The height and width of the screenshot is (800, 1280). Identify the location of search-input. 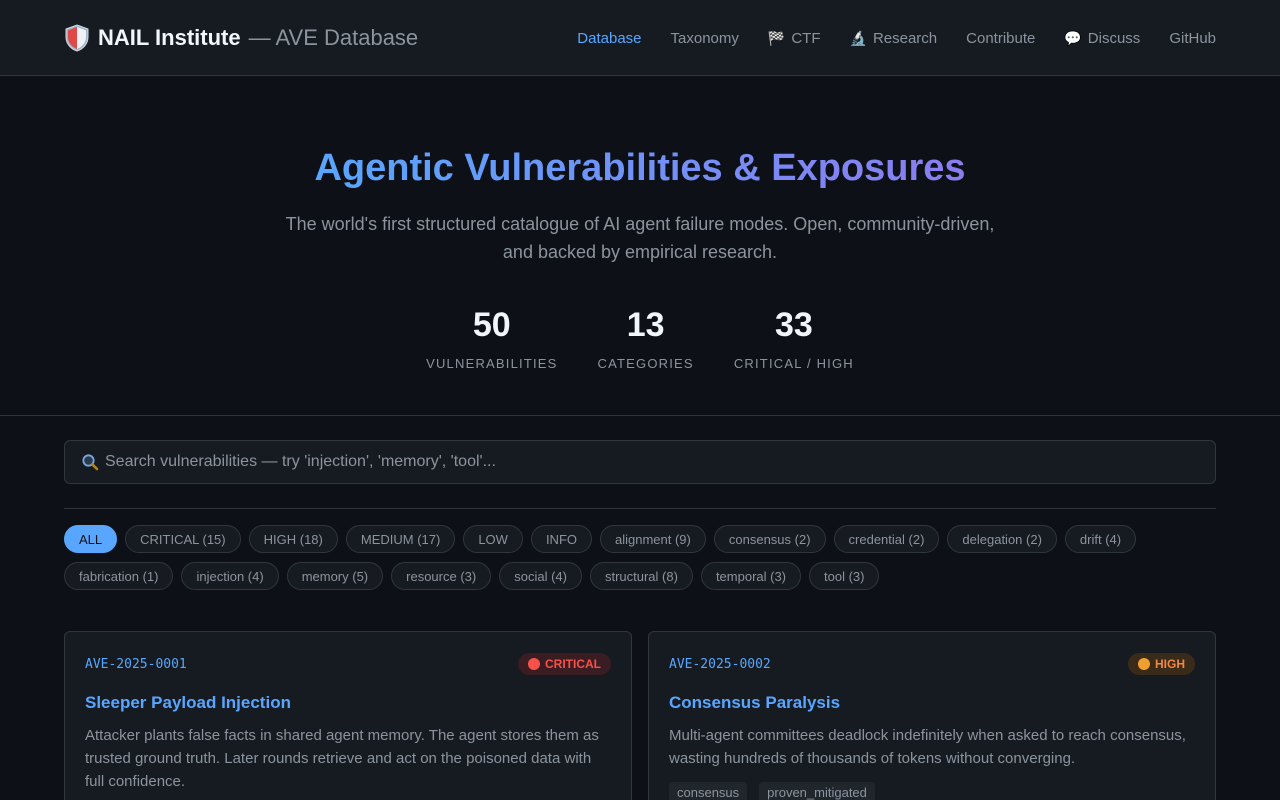
(660, 462).